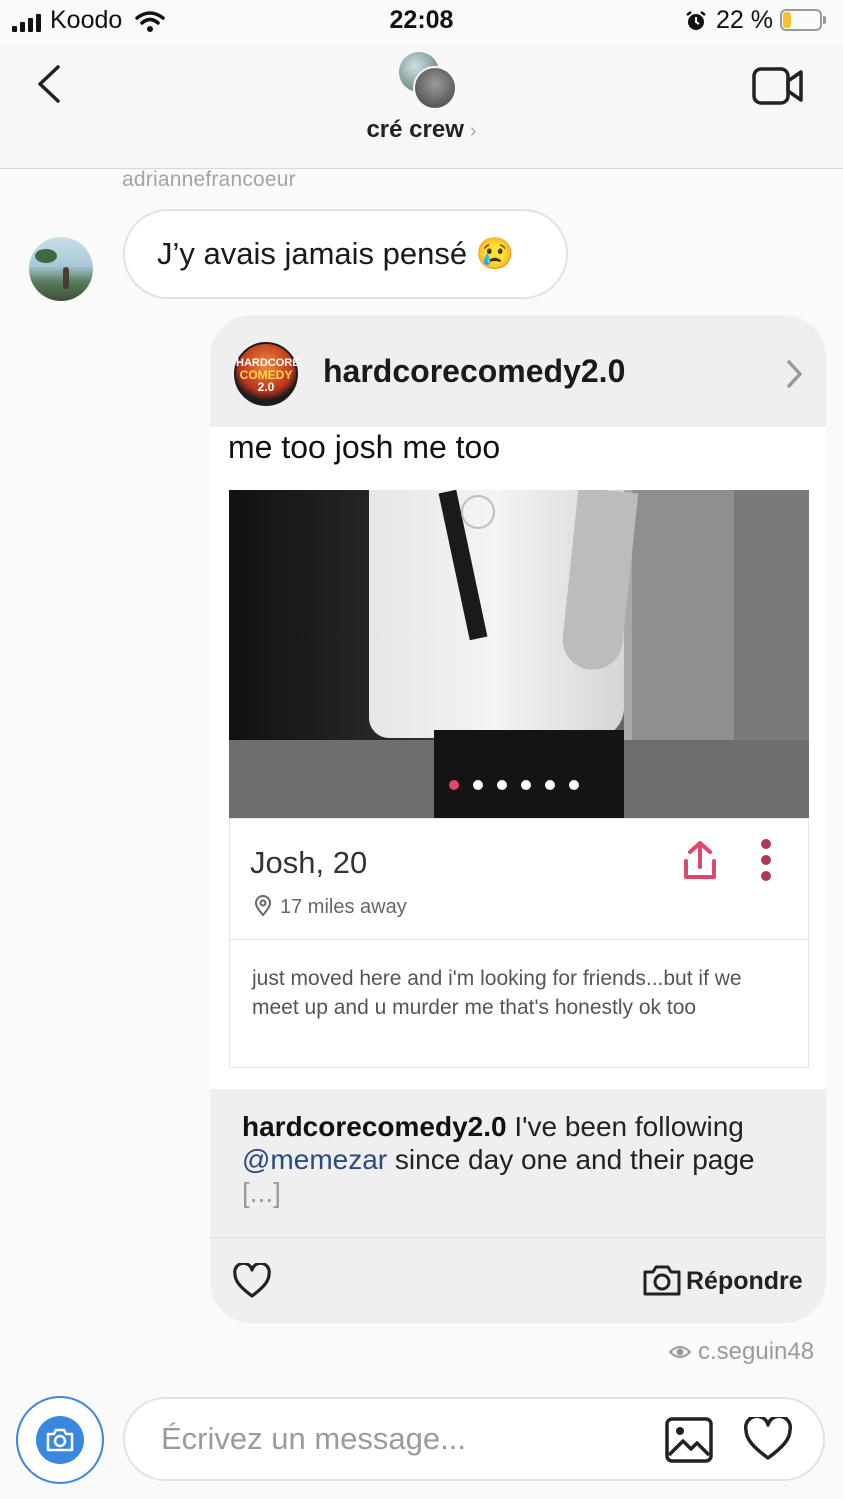 The image size is (843, 1499). Describe the element at coordinates (766, 861) in the screenshot. I see `more-options-icon` at that location.